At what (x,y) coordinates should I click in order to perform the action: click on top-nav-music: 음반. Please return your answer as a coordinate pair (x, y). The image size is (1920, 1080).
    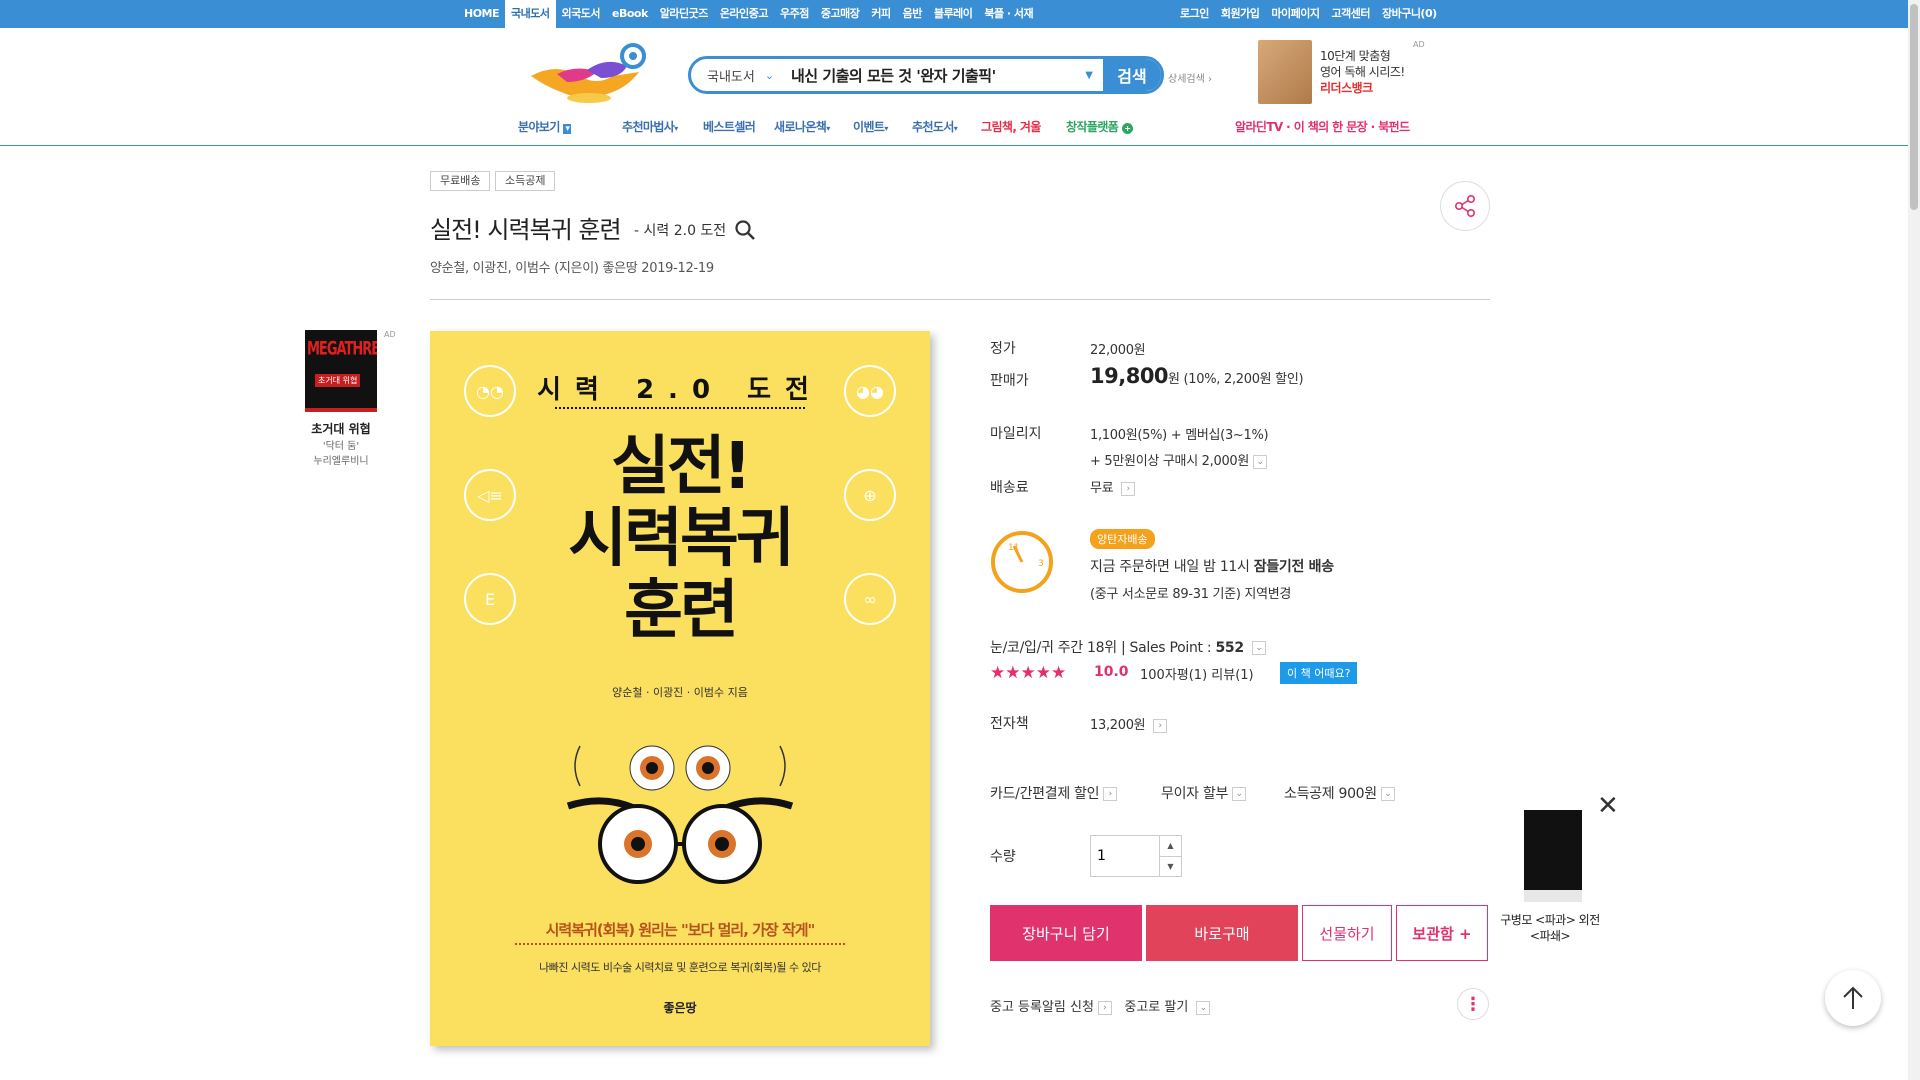
    Looking at the image, I should click on (912, 14).